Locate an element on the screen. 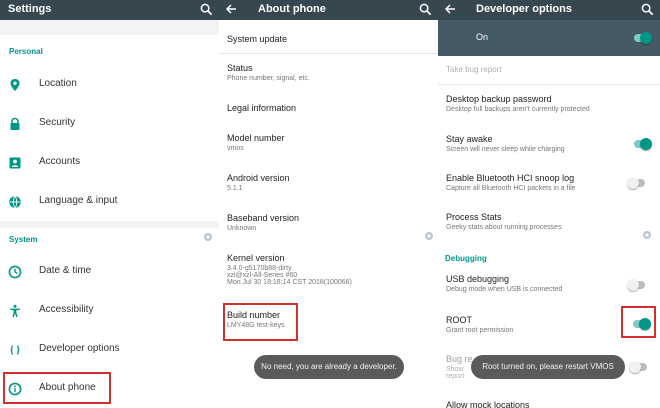  take-bug-report-row: Take bug report is located at coordinates (550, 69).